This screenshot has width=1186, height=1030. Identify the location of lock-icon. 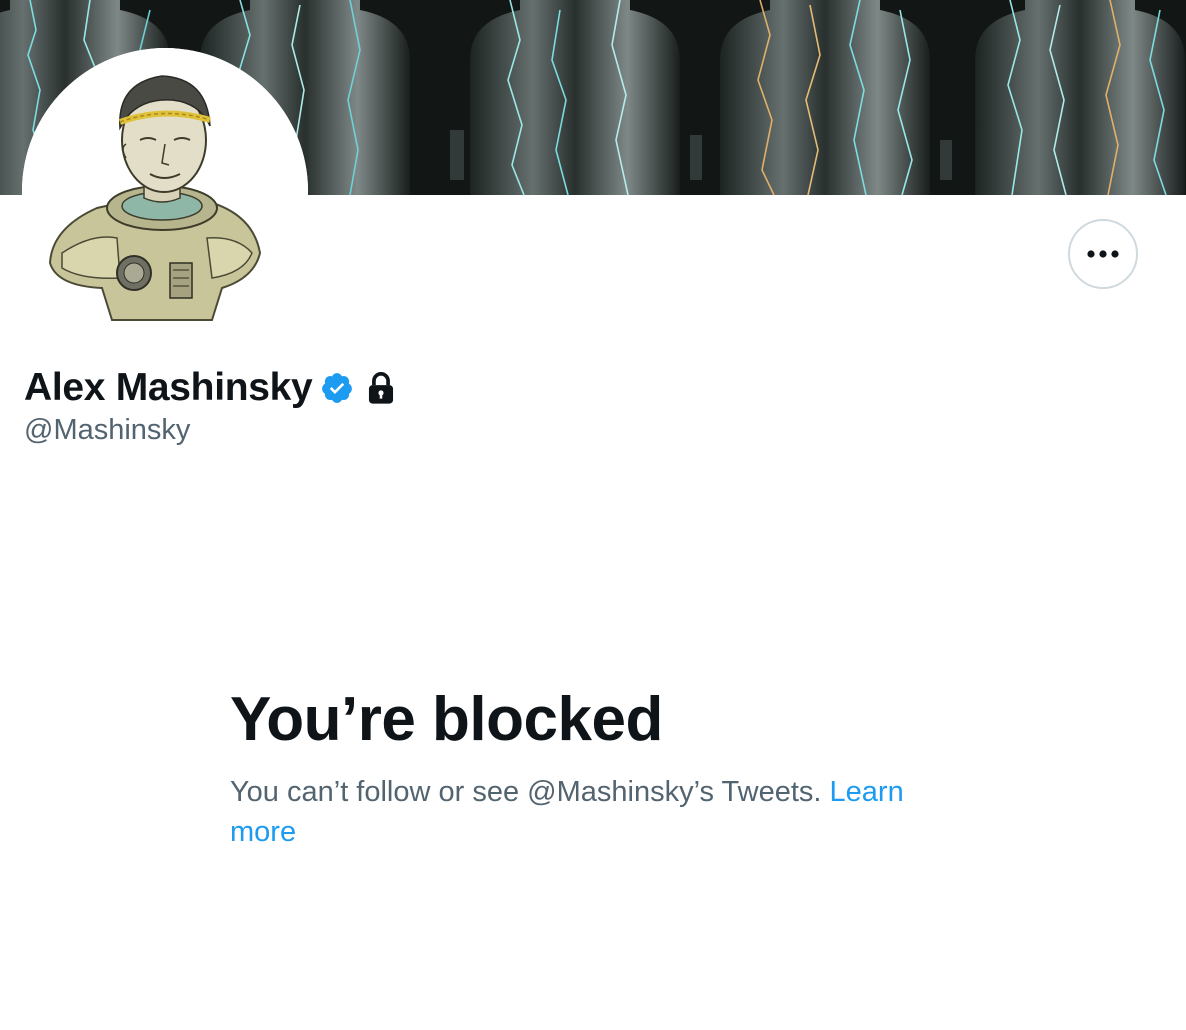
(381, 388).